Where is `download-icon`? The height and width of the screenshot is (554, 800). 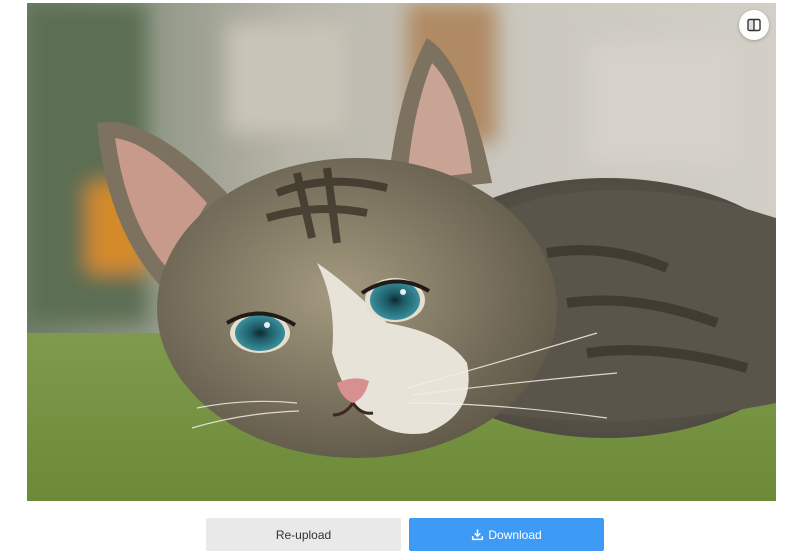 download-icon is located at coordinates (478, 535).